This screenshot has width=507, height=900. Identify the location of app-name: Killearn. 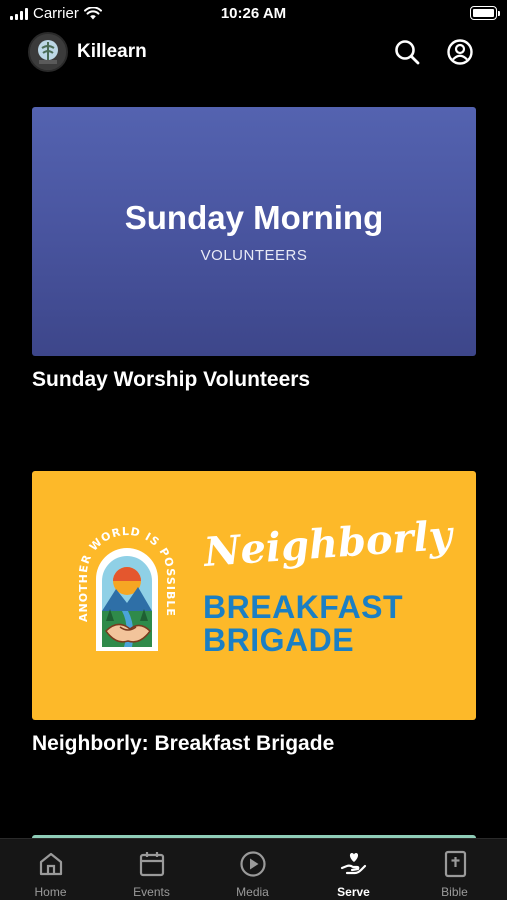
(112, 51).